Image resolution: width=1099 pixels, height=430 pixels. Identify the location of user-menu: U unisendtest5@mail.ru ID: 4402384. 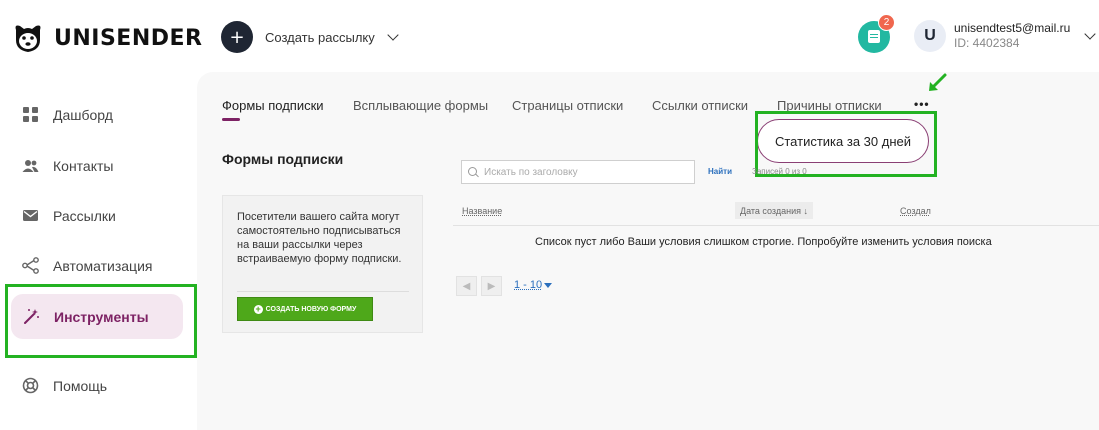
(1005, 36).